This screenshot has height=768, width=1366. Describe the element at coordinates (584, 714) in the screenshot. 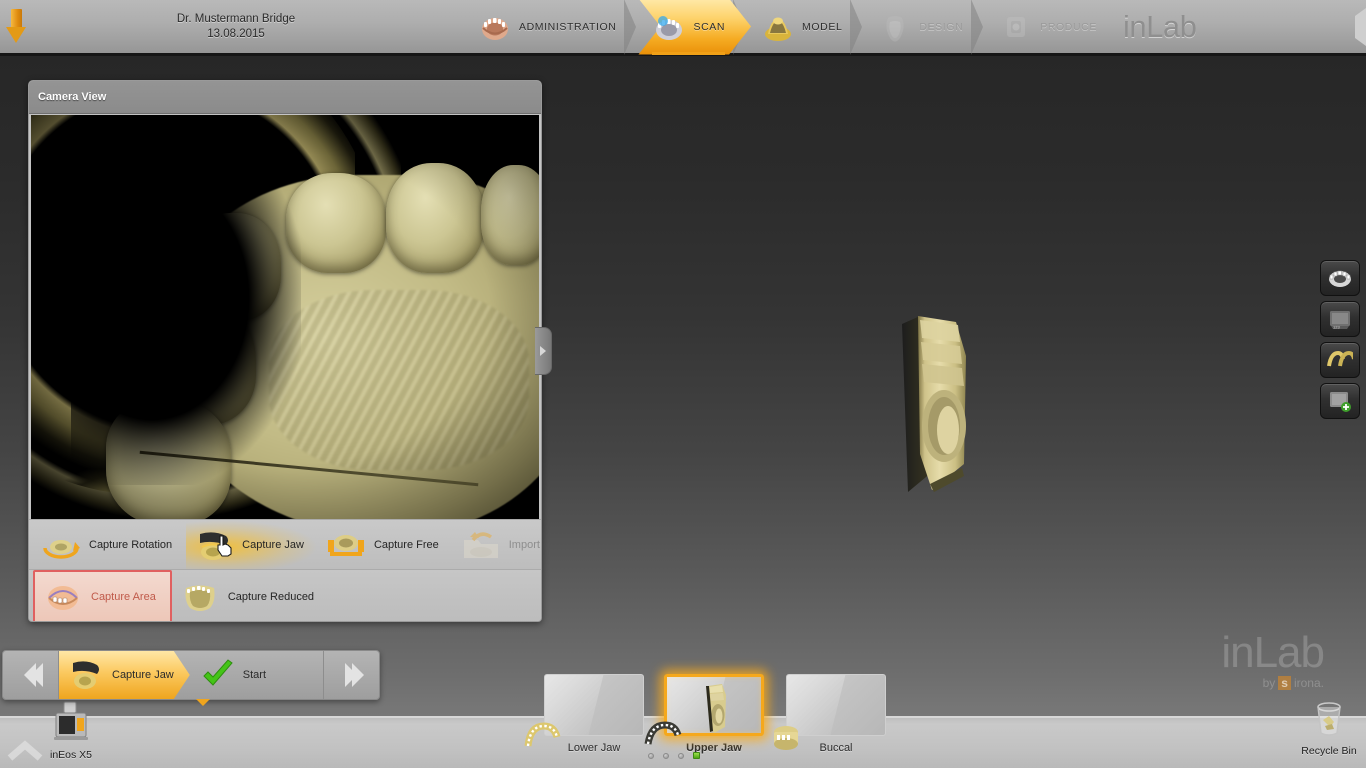

I see `jaw-thumb-lower: Lower Jaw` at that location.